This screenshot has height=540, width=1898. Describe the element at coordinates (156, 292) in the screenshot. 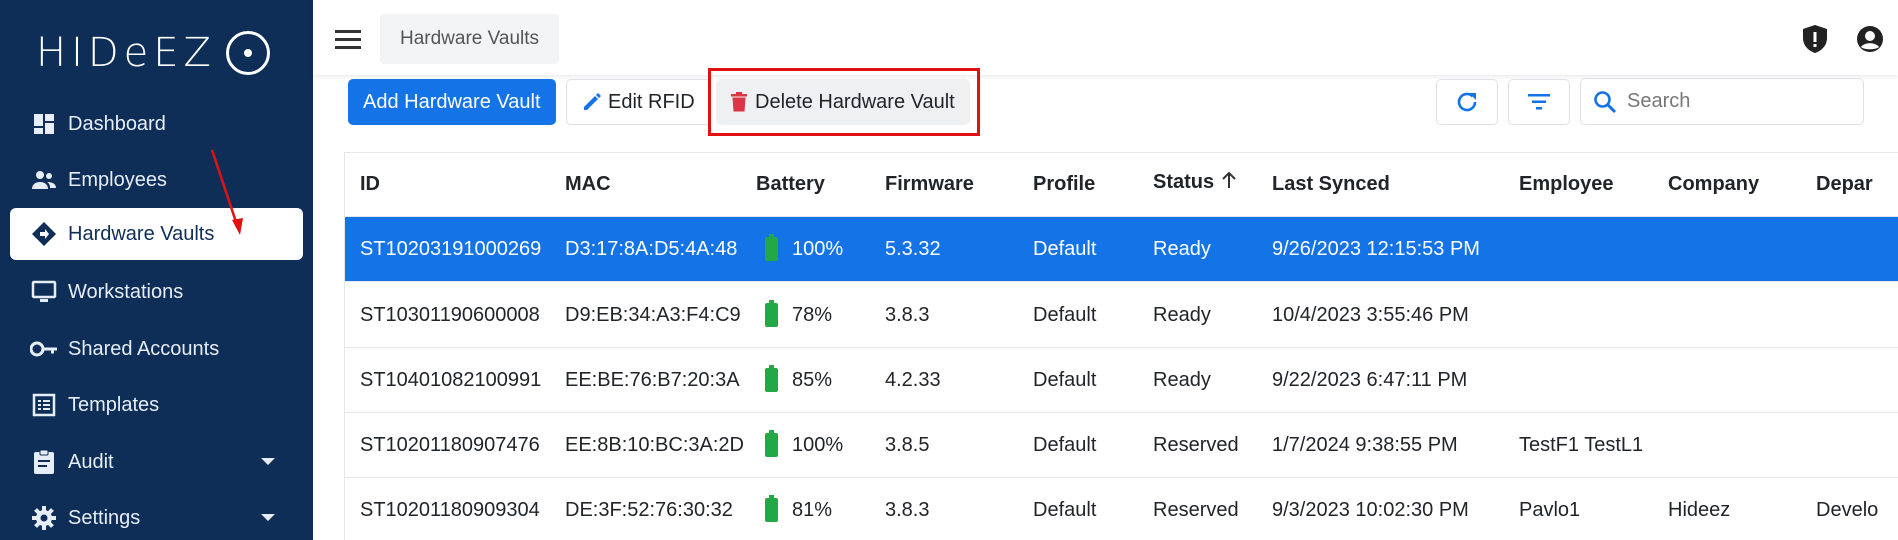

I see `sidebar-item-workstations: Workstations` at that location.